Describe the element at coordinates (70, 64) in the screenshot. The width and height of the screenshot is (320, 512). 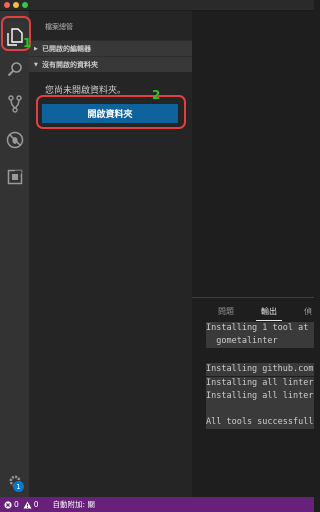
I see `no-folder-label: 沒有開啟的資料夾` at that location.